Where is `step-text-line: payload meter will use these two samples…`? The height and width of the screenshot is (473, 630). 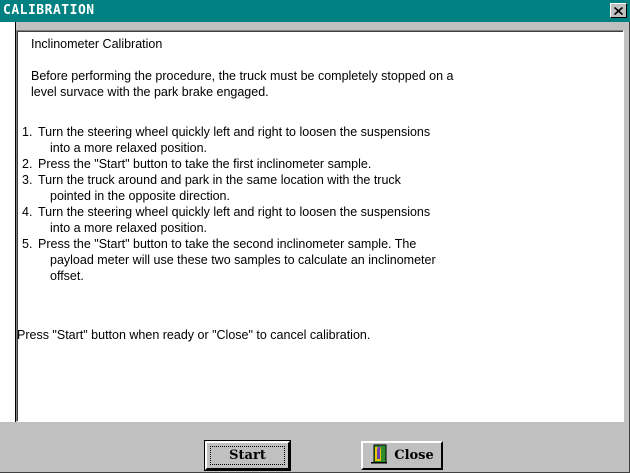
step-text-line: payload meter will use these two samples… is located at coordinates (243, 260).